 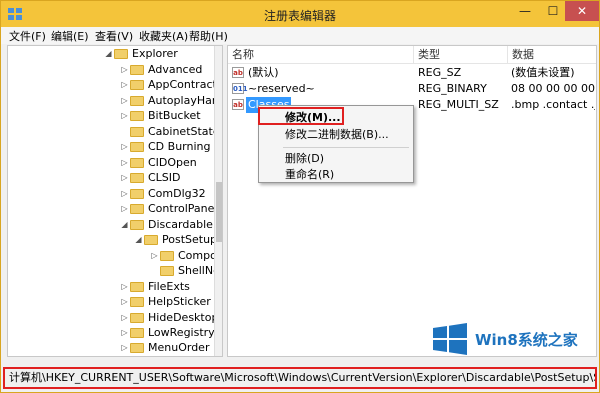 I want to click on annotation-highlight-box, so click(x=301, y=116).